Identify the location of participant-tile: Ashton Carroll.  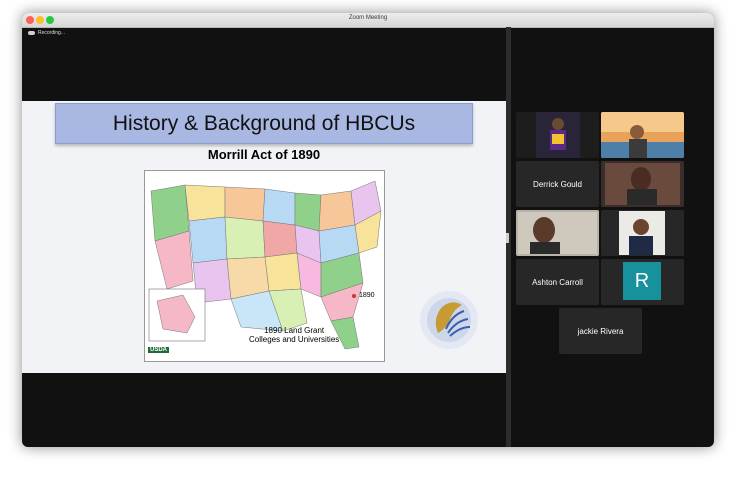
(557, 282).